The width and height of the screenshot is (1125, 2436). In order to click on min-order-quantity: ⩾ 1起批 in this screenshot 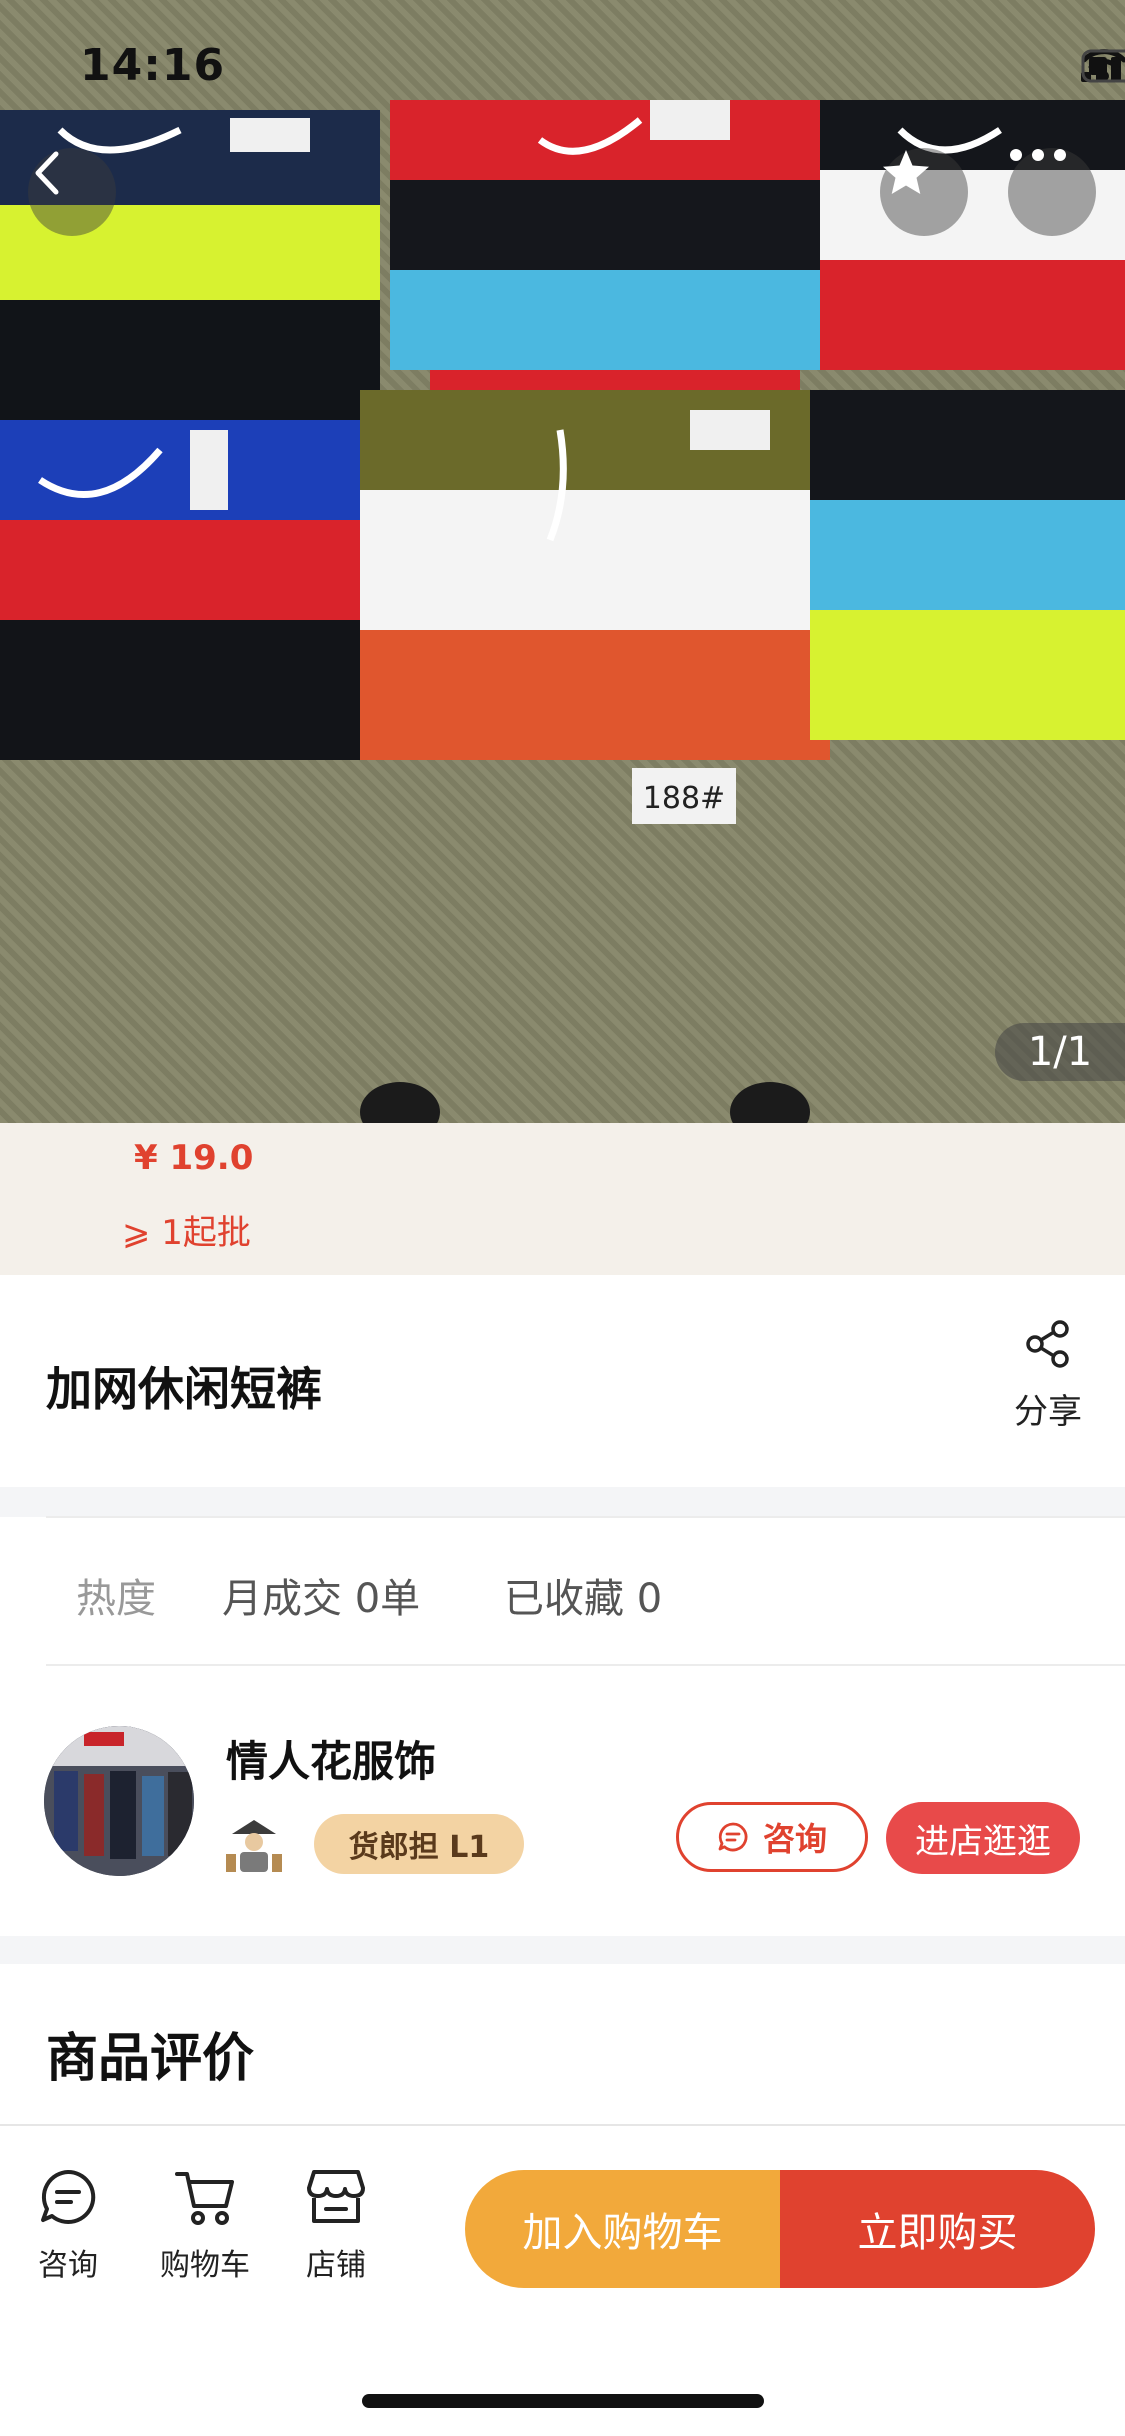, I will do `click(186, 1233)`.